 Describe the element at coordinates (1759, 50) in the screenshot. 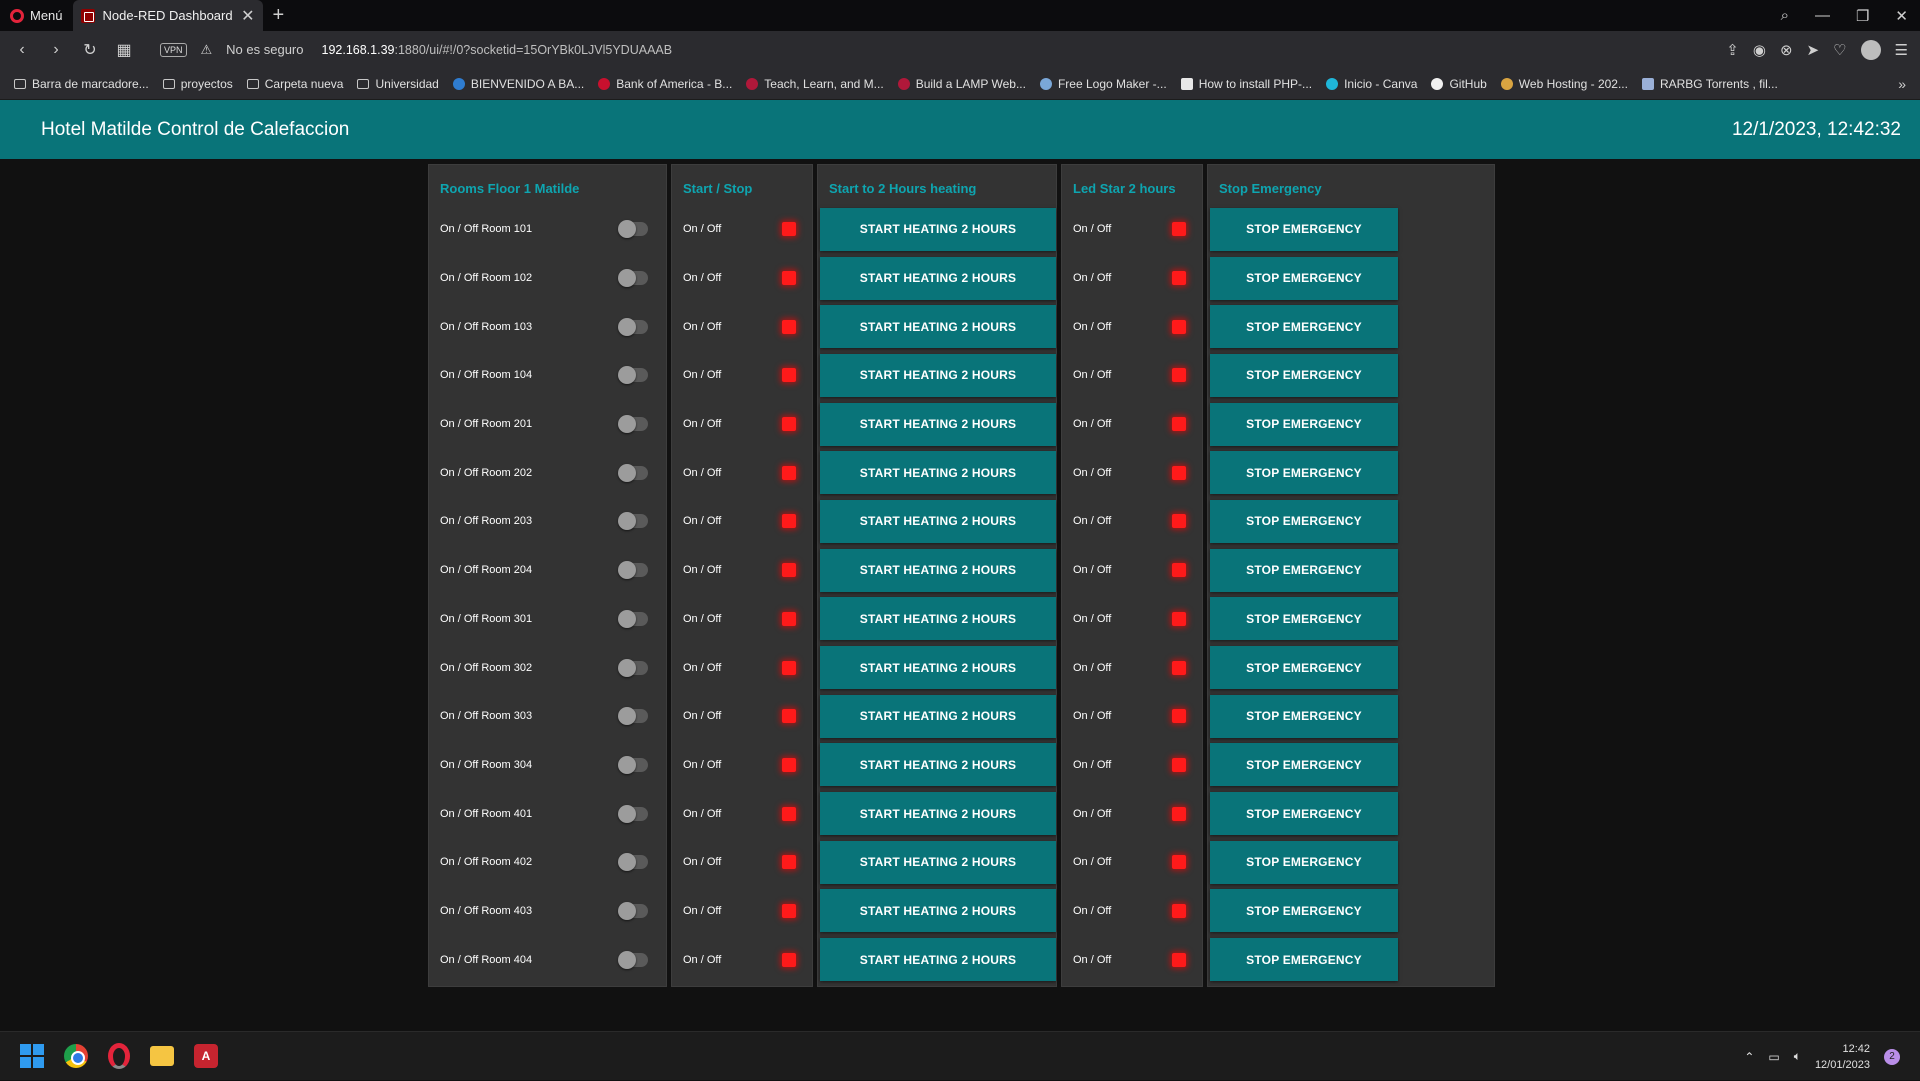

I see `camera-icon: ◉` at that location.